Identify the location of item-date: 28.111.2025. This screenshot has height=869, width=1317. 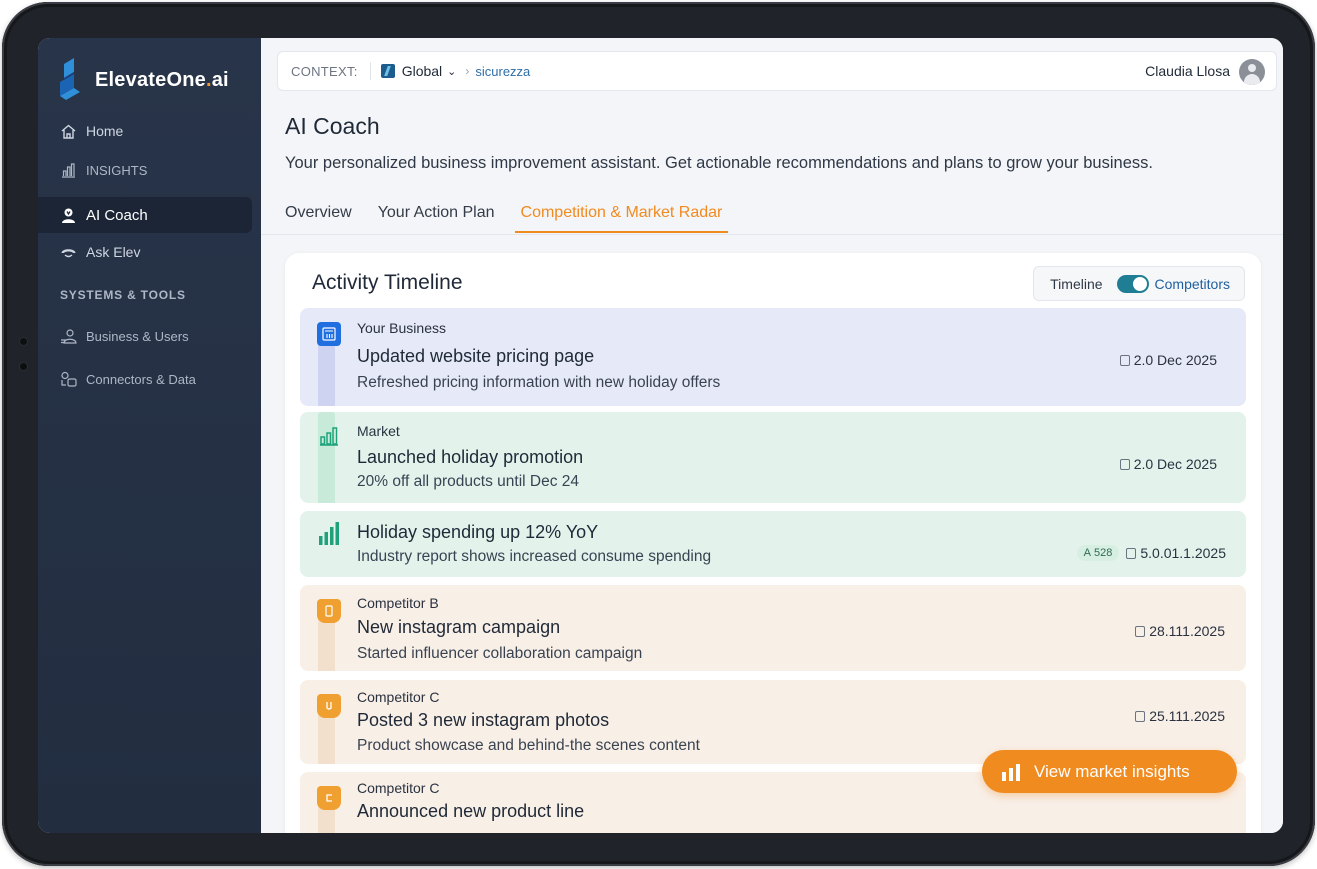
(1180, 631).